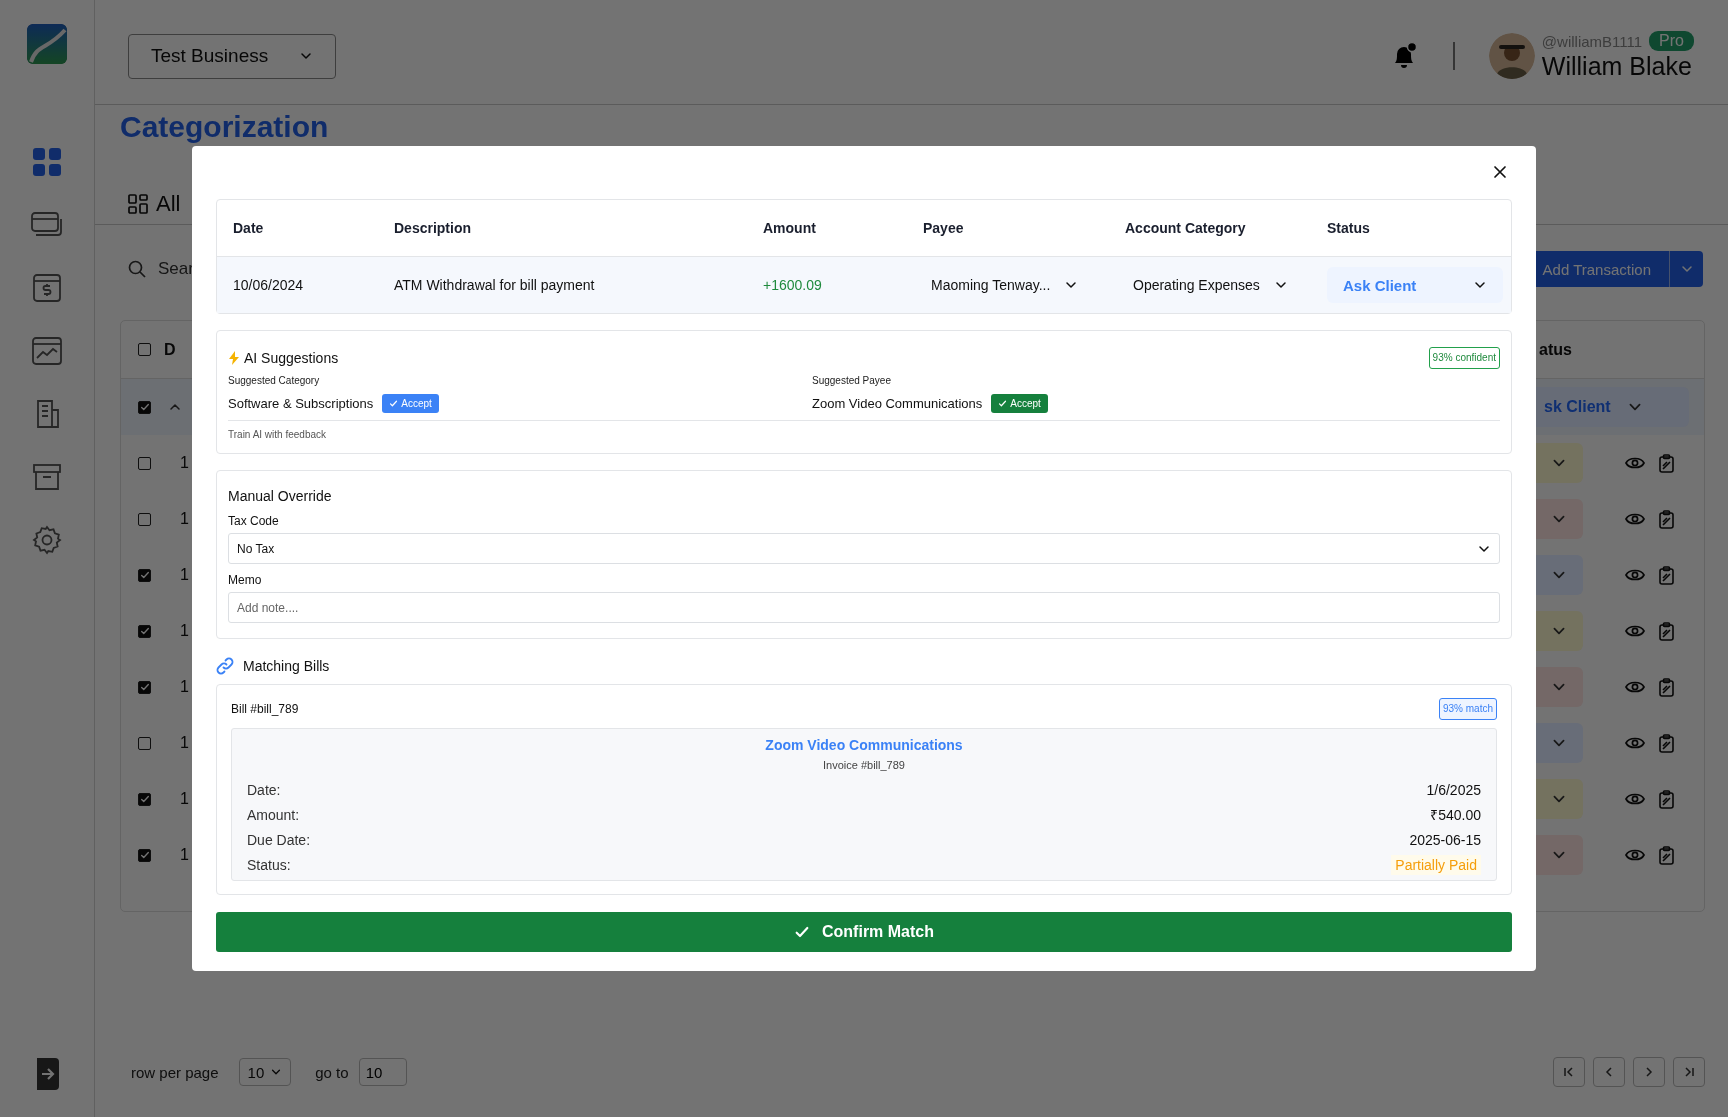 The image size is (1728, 1117). Describe the element at coordinates (157, 269) in the screenshot. I see `search-field: Sear` at that location.